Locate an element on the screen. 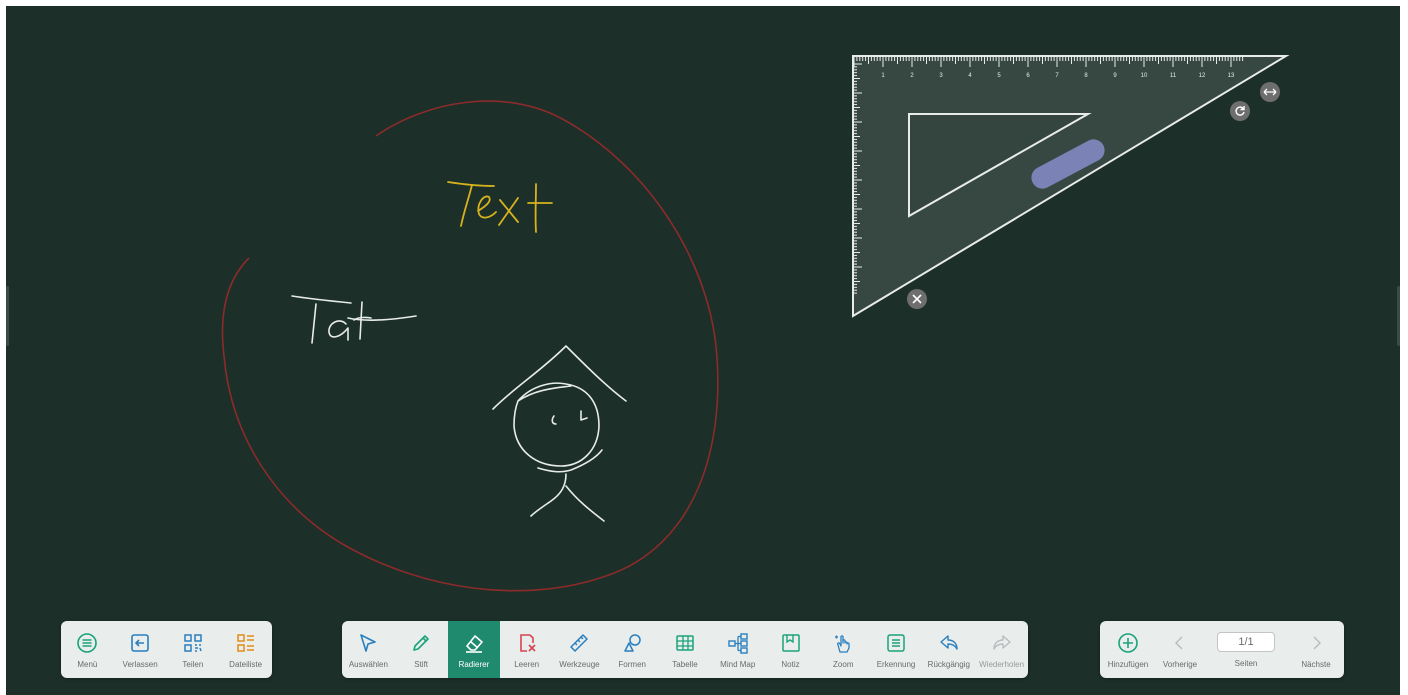 The height and width of the screenshot is (695, 1408). menu-label: Menü is located at coordinates (87, 664).